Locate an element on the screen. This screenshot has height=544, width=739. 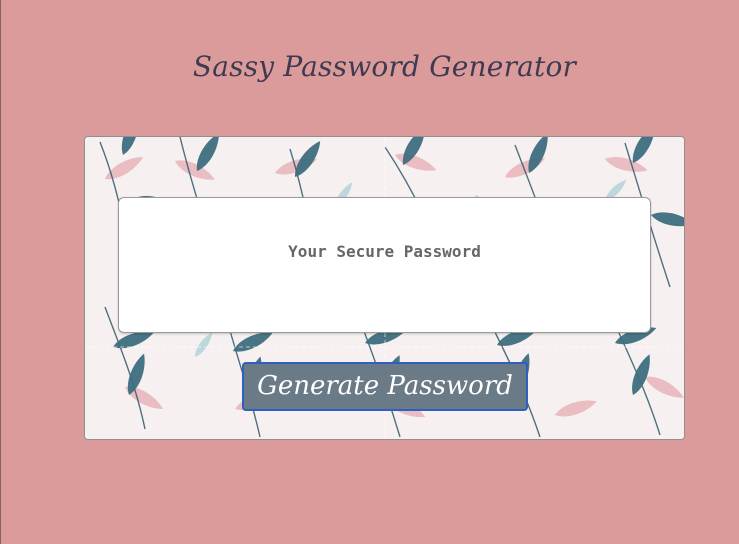
password-placeholder: Your Secure Password is located at coordinates (384, 251).